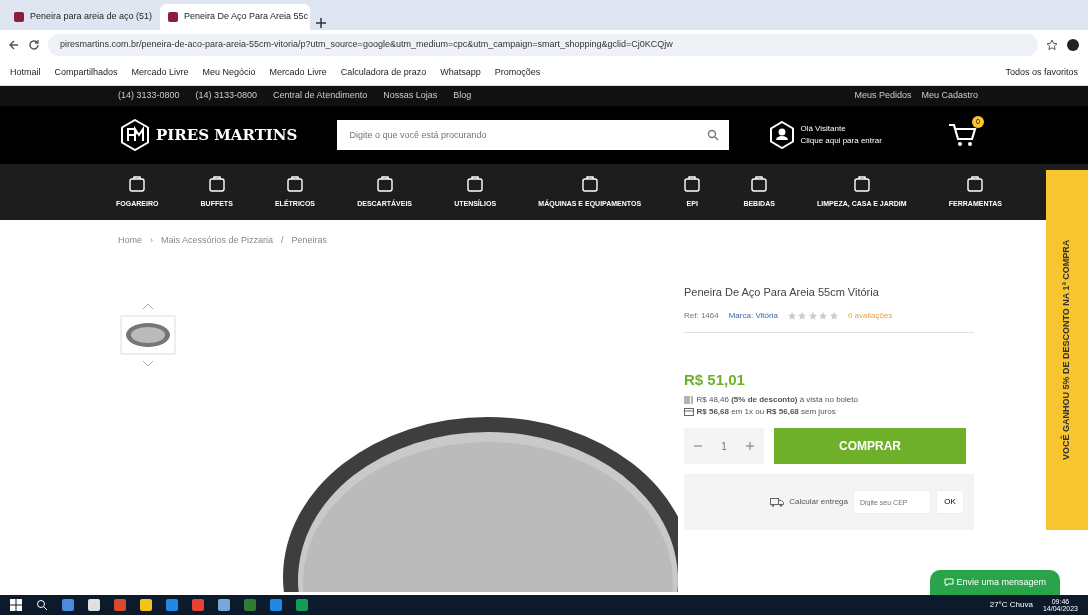  What do you see at coordinates (812, 316) in the screenshot?
I see `star-rating` at bounding box center [812, 316].